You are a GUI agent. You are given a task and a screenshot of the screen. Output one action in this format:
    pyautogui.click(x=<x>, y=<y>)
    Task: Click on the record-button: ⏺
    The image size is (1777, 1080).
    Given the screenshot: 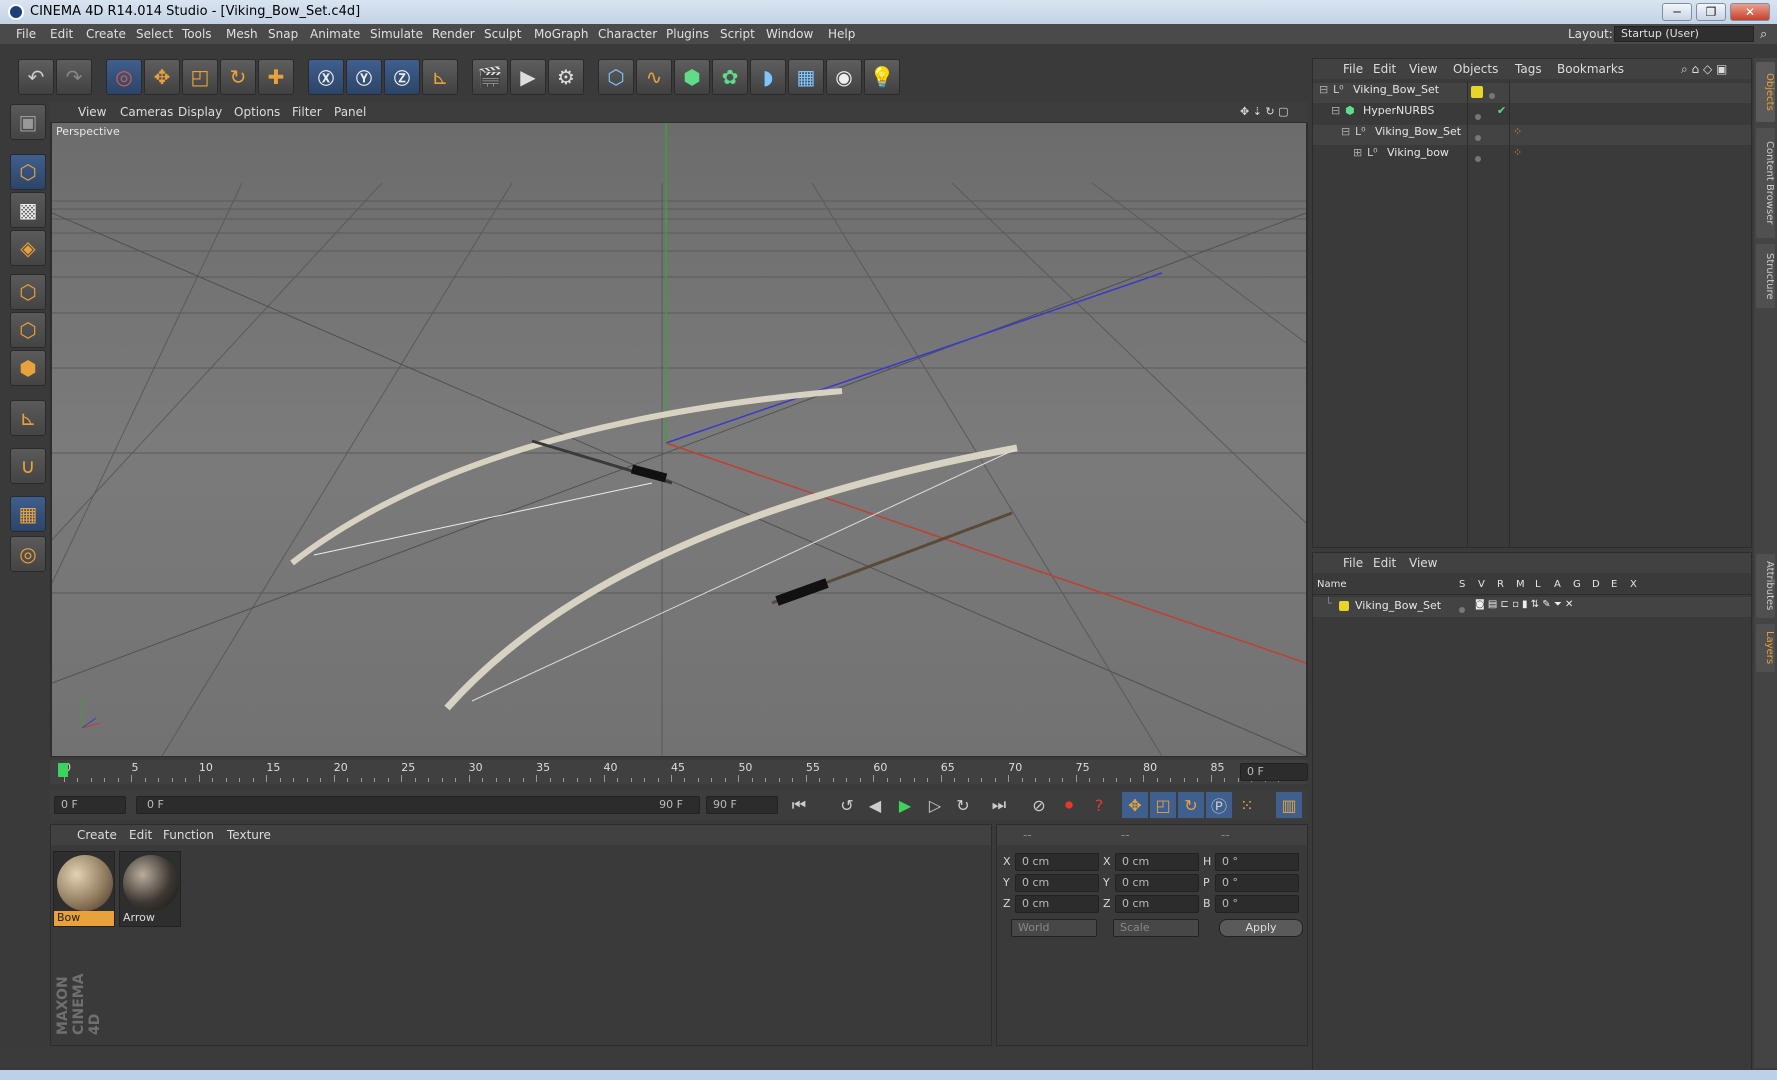 What is the action you would take?
    pyautogui.click(x=1069, y=805)
    